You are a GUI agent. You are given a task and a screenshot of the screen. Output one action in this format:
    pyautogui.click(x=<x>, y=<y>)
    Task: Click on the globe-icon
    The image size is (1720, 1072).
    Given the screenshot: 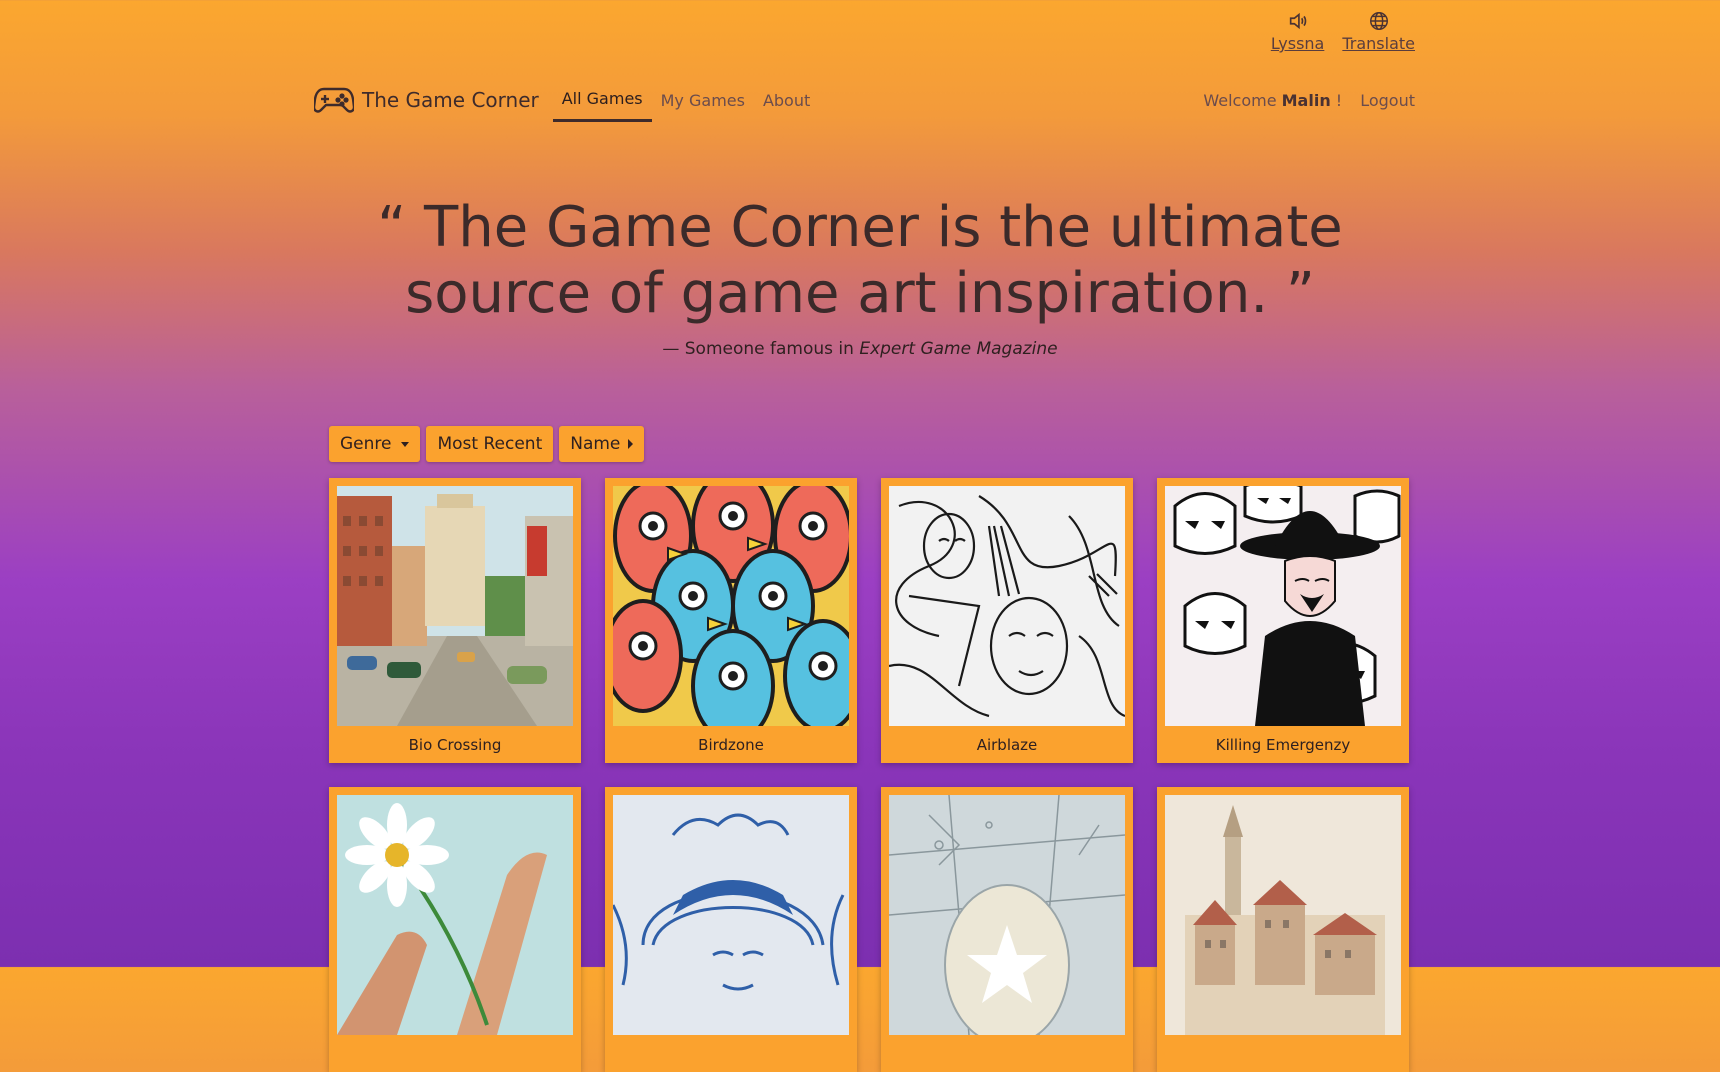 What is the action you would take?
    pyautogui.click(x=1378, y=21)
    